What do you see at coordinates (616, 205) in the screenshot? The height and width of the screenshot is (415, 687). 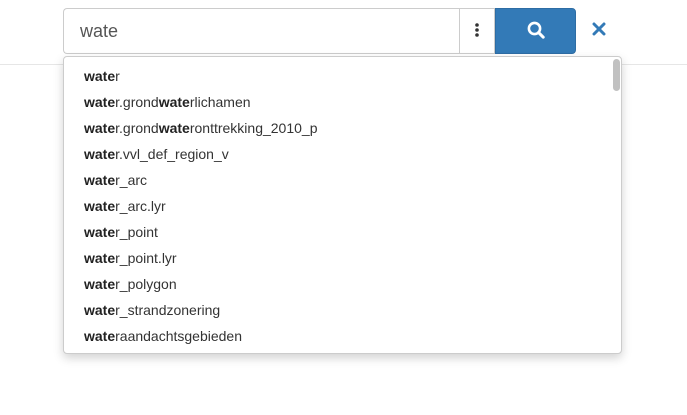 I see `dropdown-scrollbar` at bounding box center [616, 205].